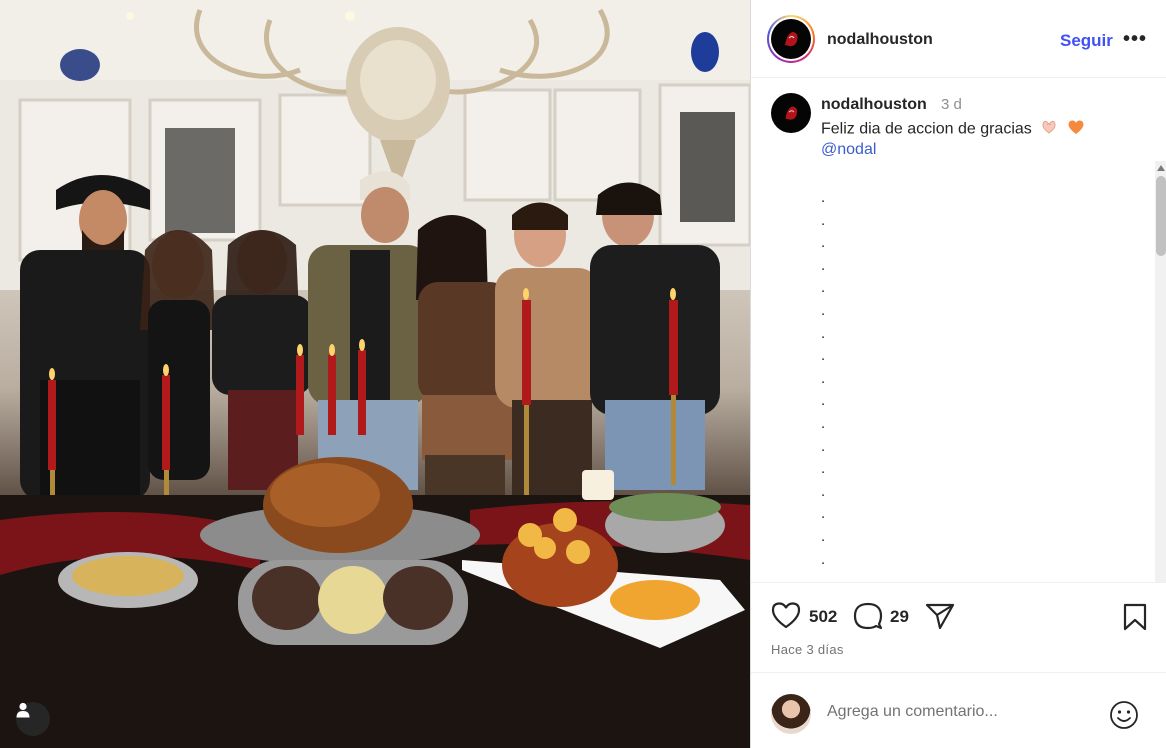 This screenshot has height=748, width=1166. Describe the element at coordinates (791, 714) in the screenshot. I see `current-user-avatar` at that location.